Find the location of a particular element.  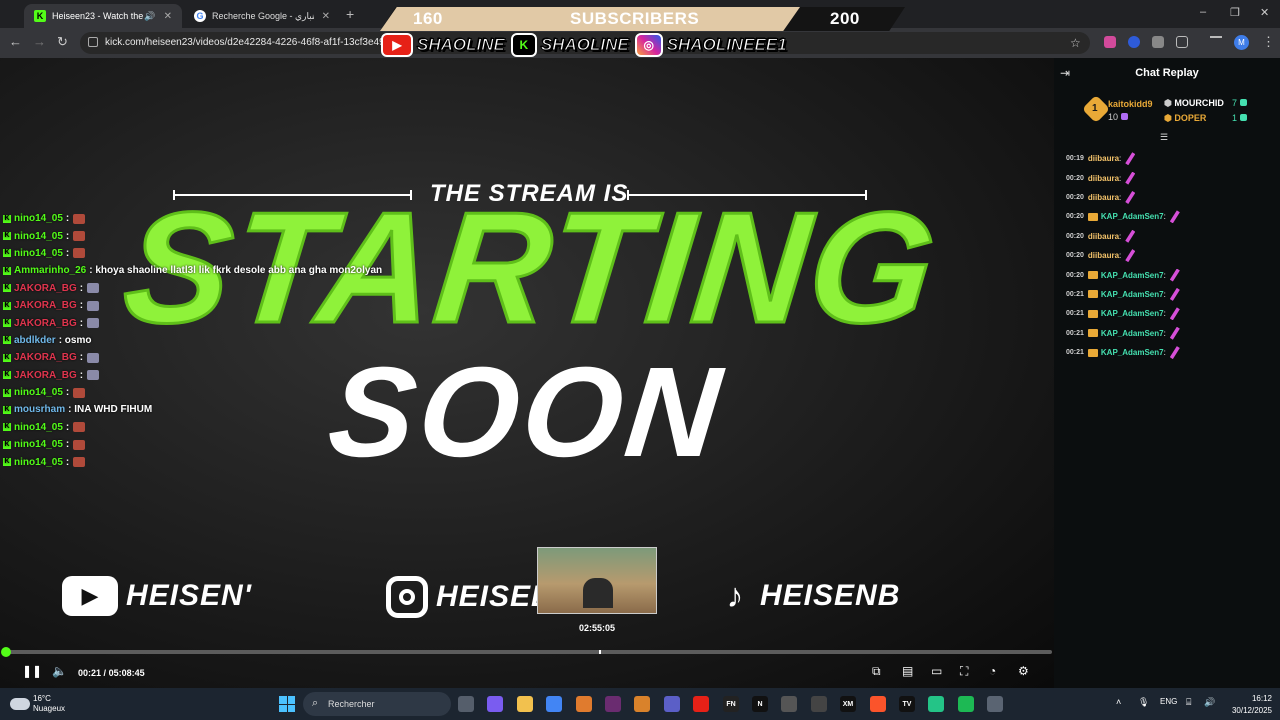

back-icon: ← is located at coordinates (15, 42).